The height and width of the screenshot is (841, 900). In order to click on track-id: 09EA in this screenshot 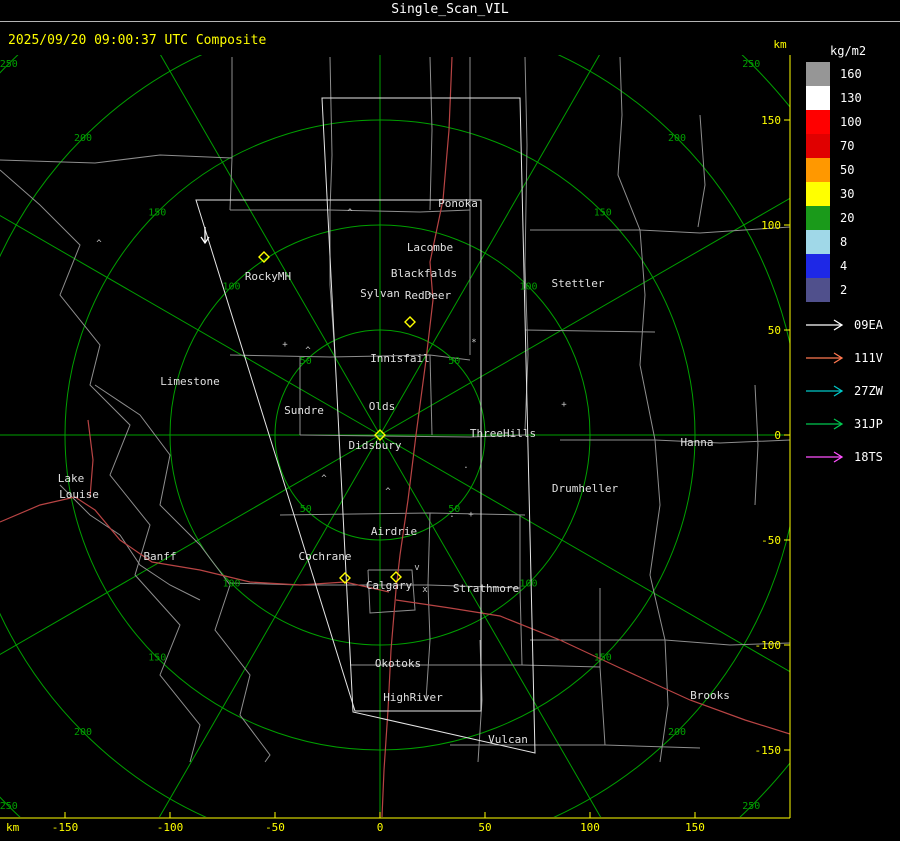, I will do `click(868, 324)`.